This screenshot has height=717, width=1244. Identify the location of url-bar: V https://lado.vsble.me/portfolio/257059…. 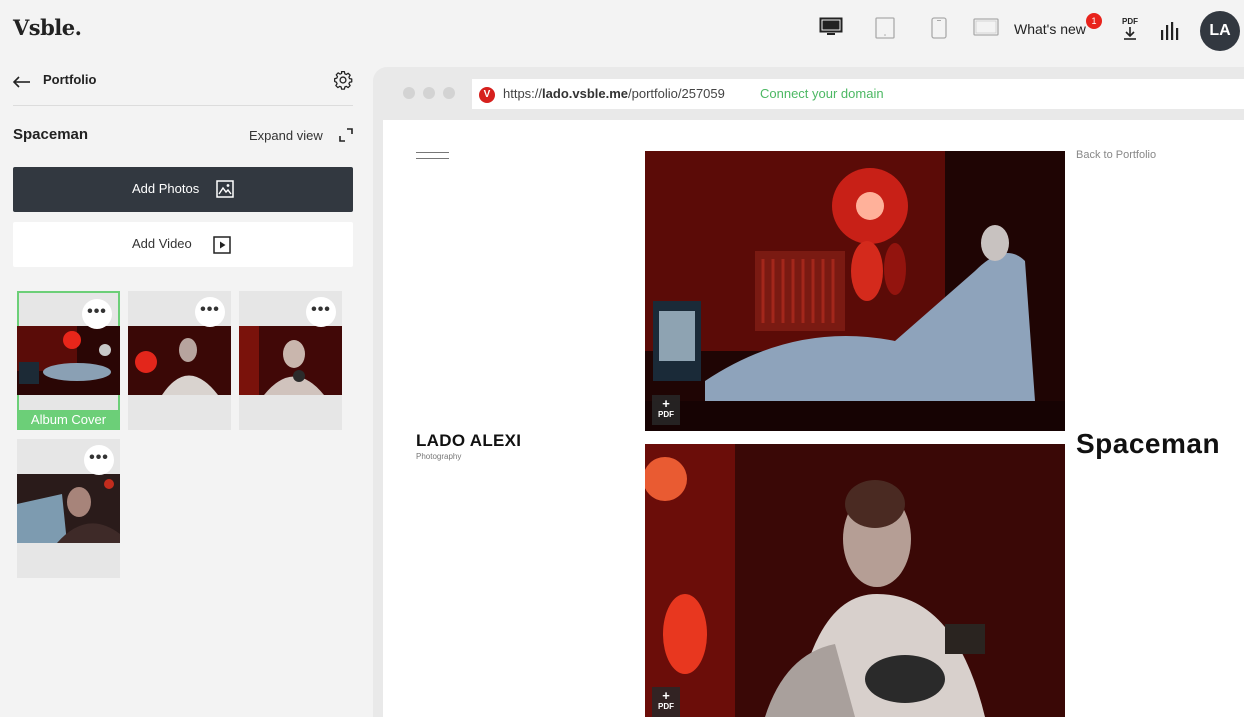
(858, 94).